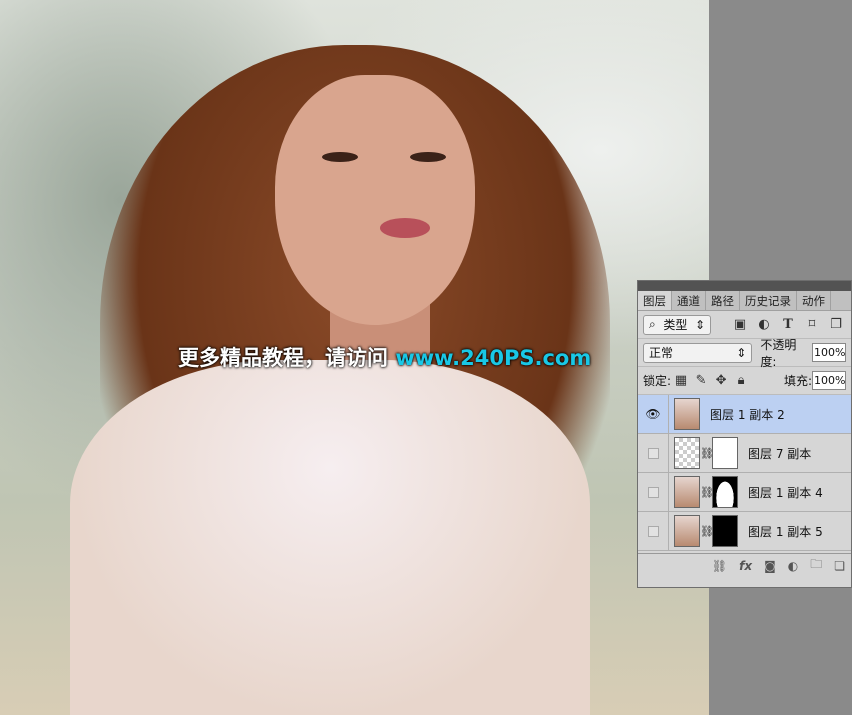  I want to click on blend-mode-select: 正常 ⇕, so click(698, 352).